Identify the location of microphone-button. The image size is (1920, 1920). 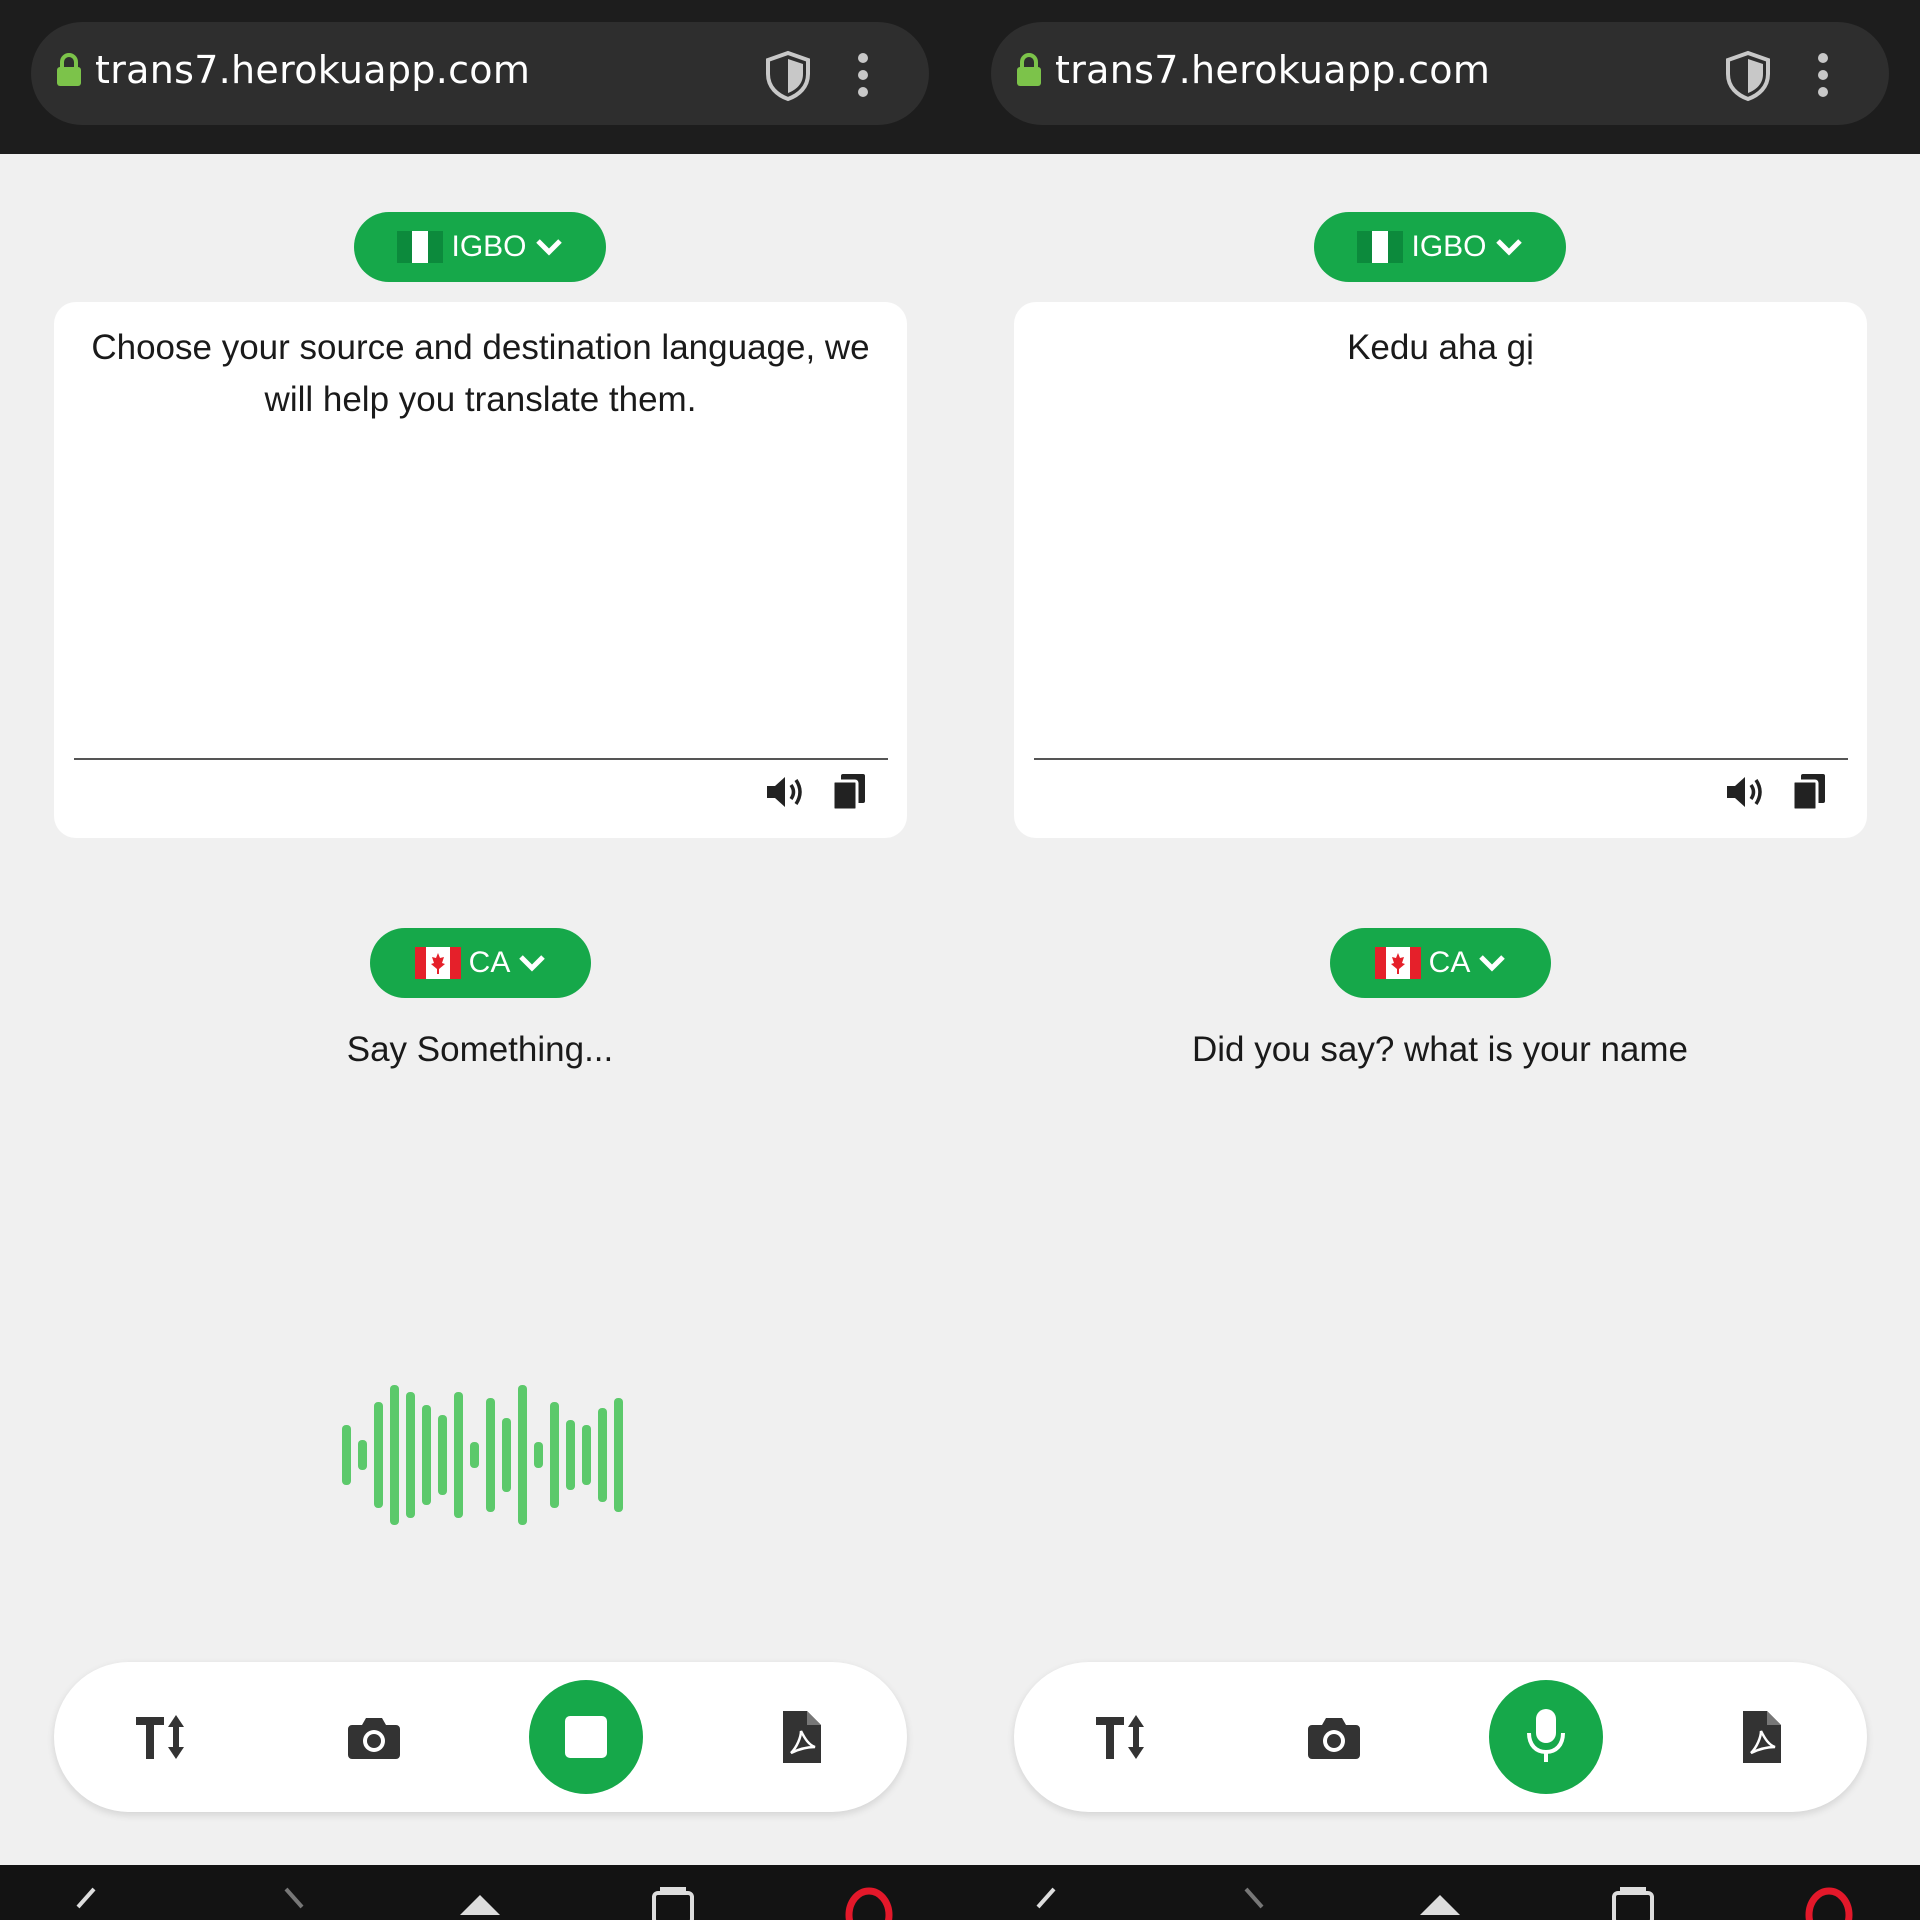
(1546, 1737).